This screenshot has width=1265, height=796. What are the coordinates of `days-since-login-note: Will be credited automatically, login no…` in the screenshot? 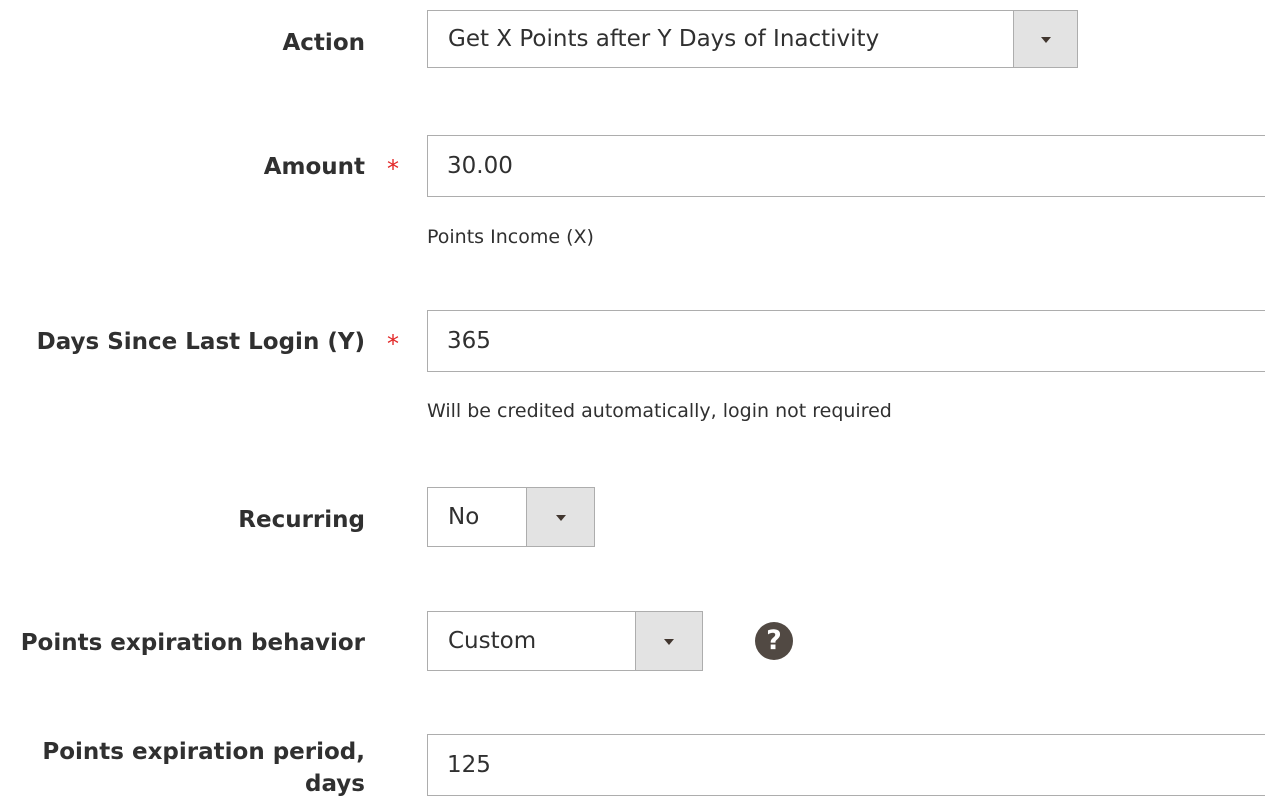 It's located at (659, 411).